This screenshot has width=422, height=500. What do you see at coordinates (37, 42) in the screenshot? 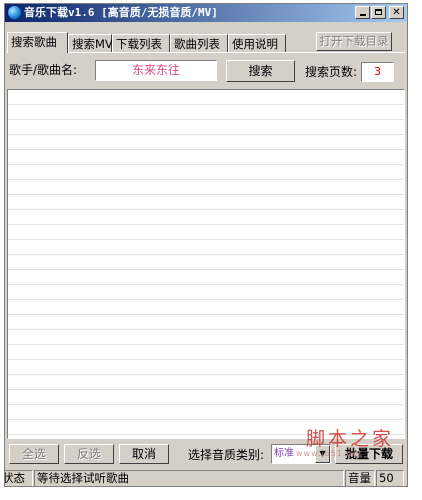
I see `tab-search-songs: 搜索歌曲` at bounding box center [37, 42].